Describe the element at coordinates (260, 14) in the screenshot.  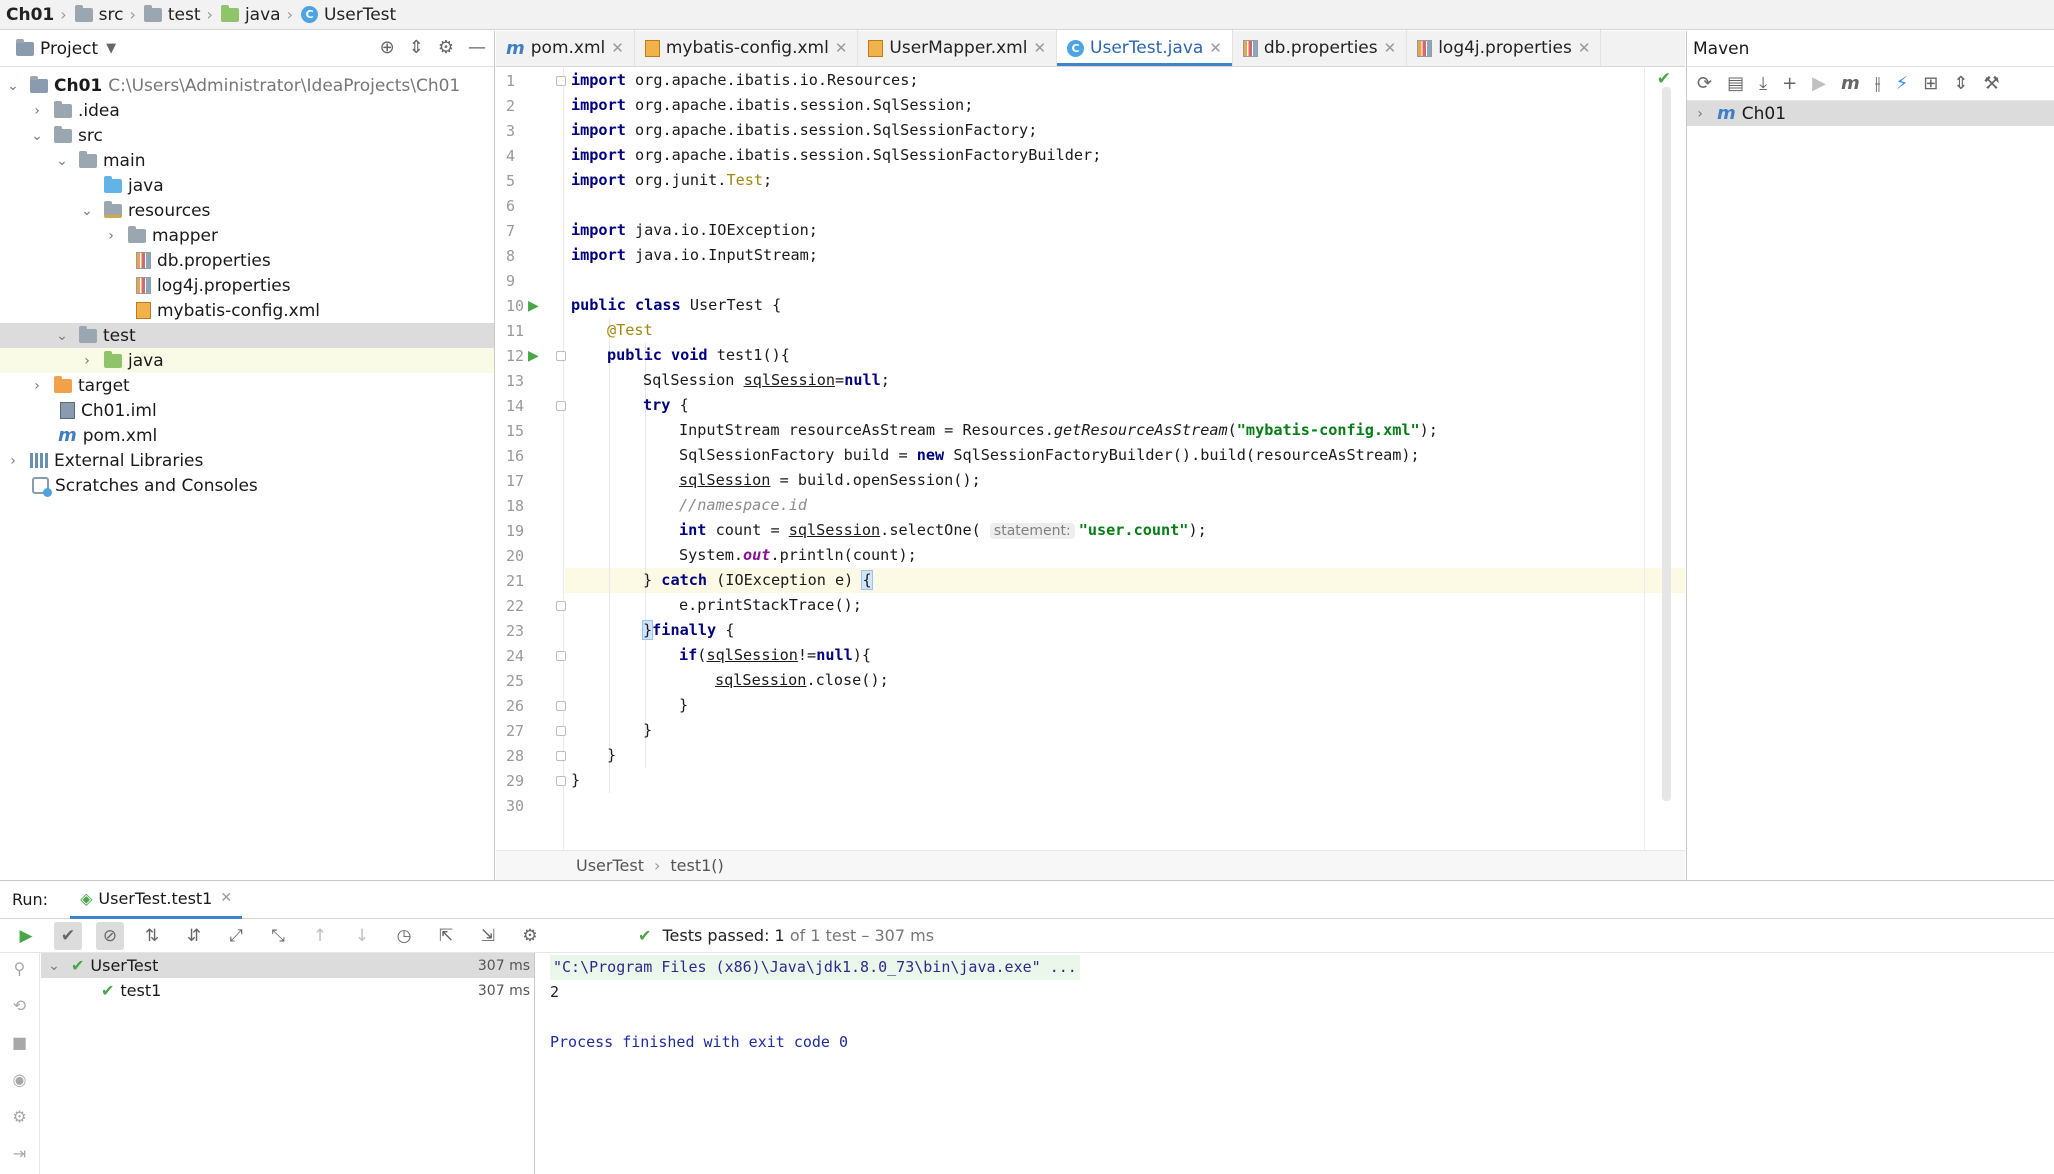
I see `breadcrumb-java: java ›` at that location.